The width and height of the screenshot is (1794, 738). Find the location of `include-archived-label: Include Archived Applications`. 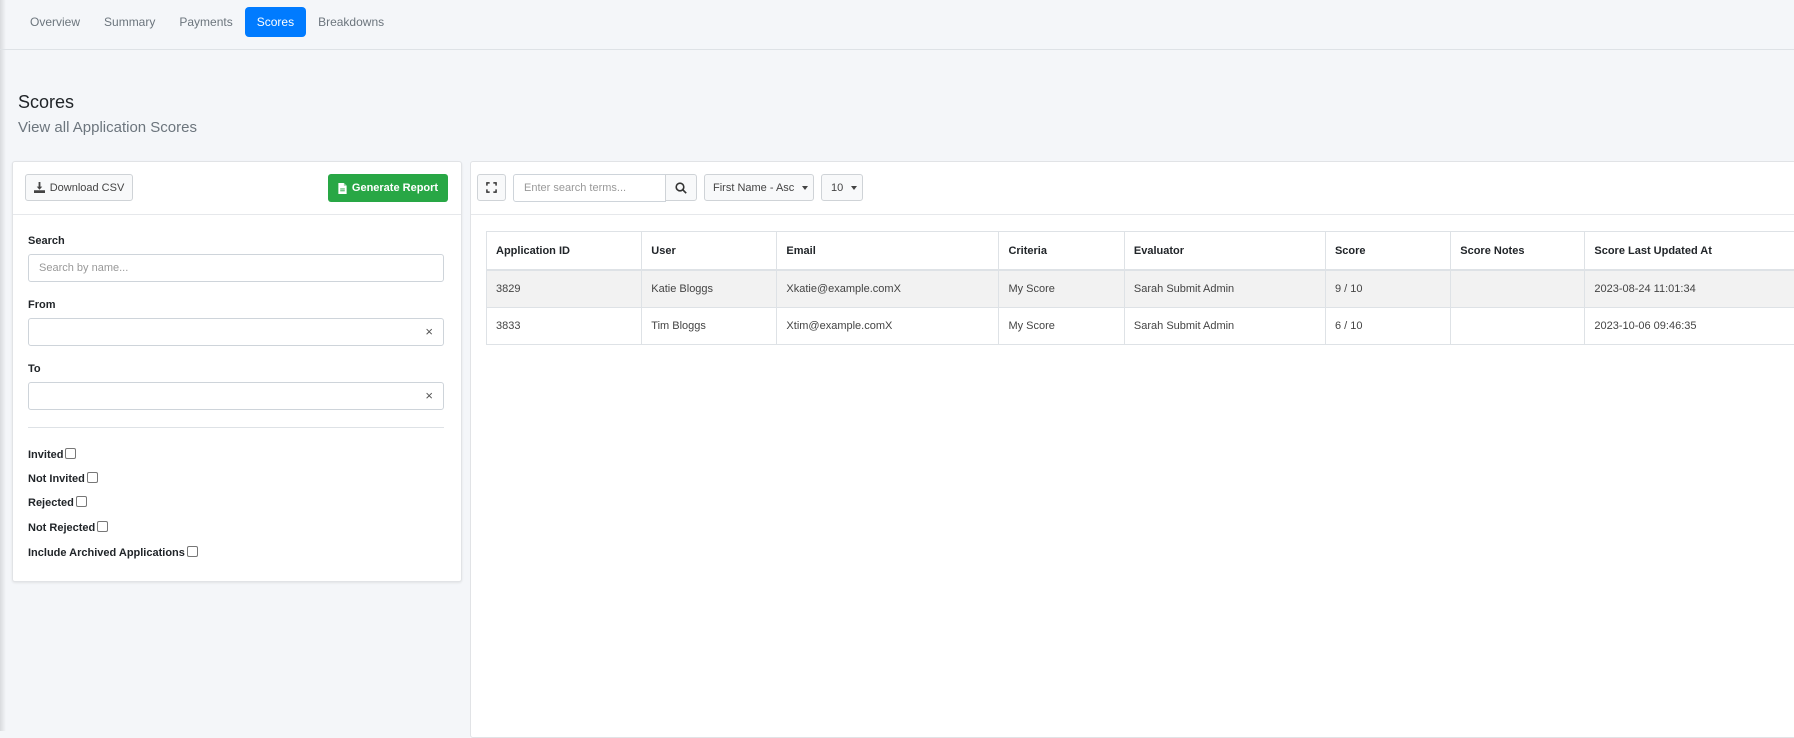

include-archived-label: Include Archived Applications is located at coordinates (106, 553).